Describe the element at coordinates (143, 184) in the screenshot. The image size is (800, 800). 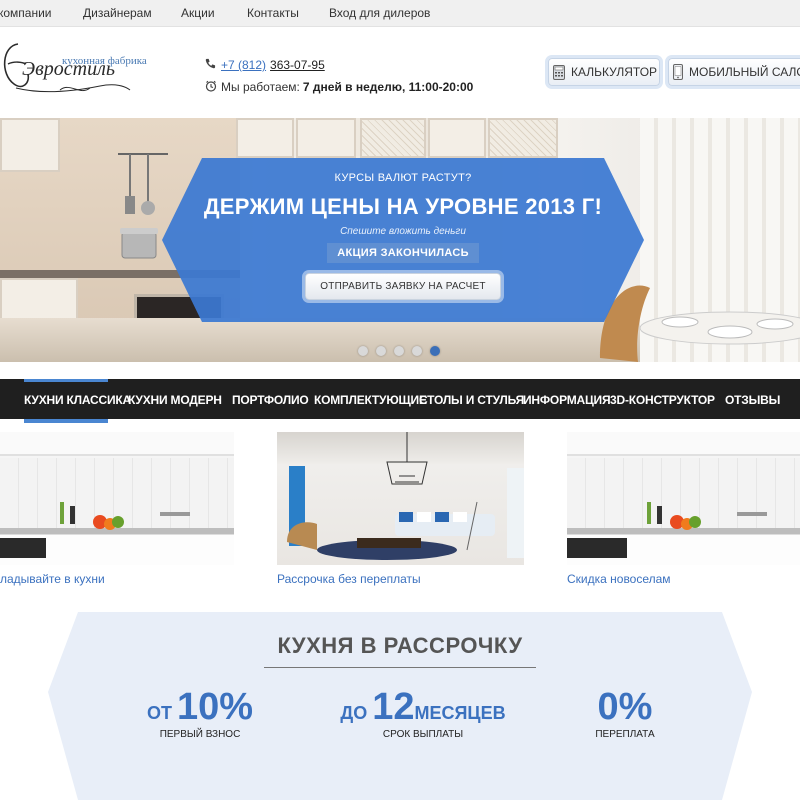
I see `hero-photo-utensils` at that location.